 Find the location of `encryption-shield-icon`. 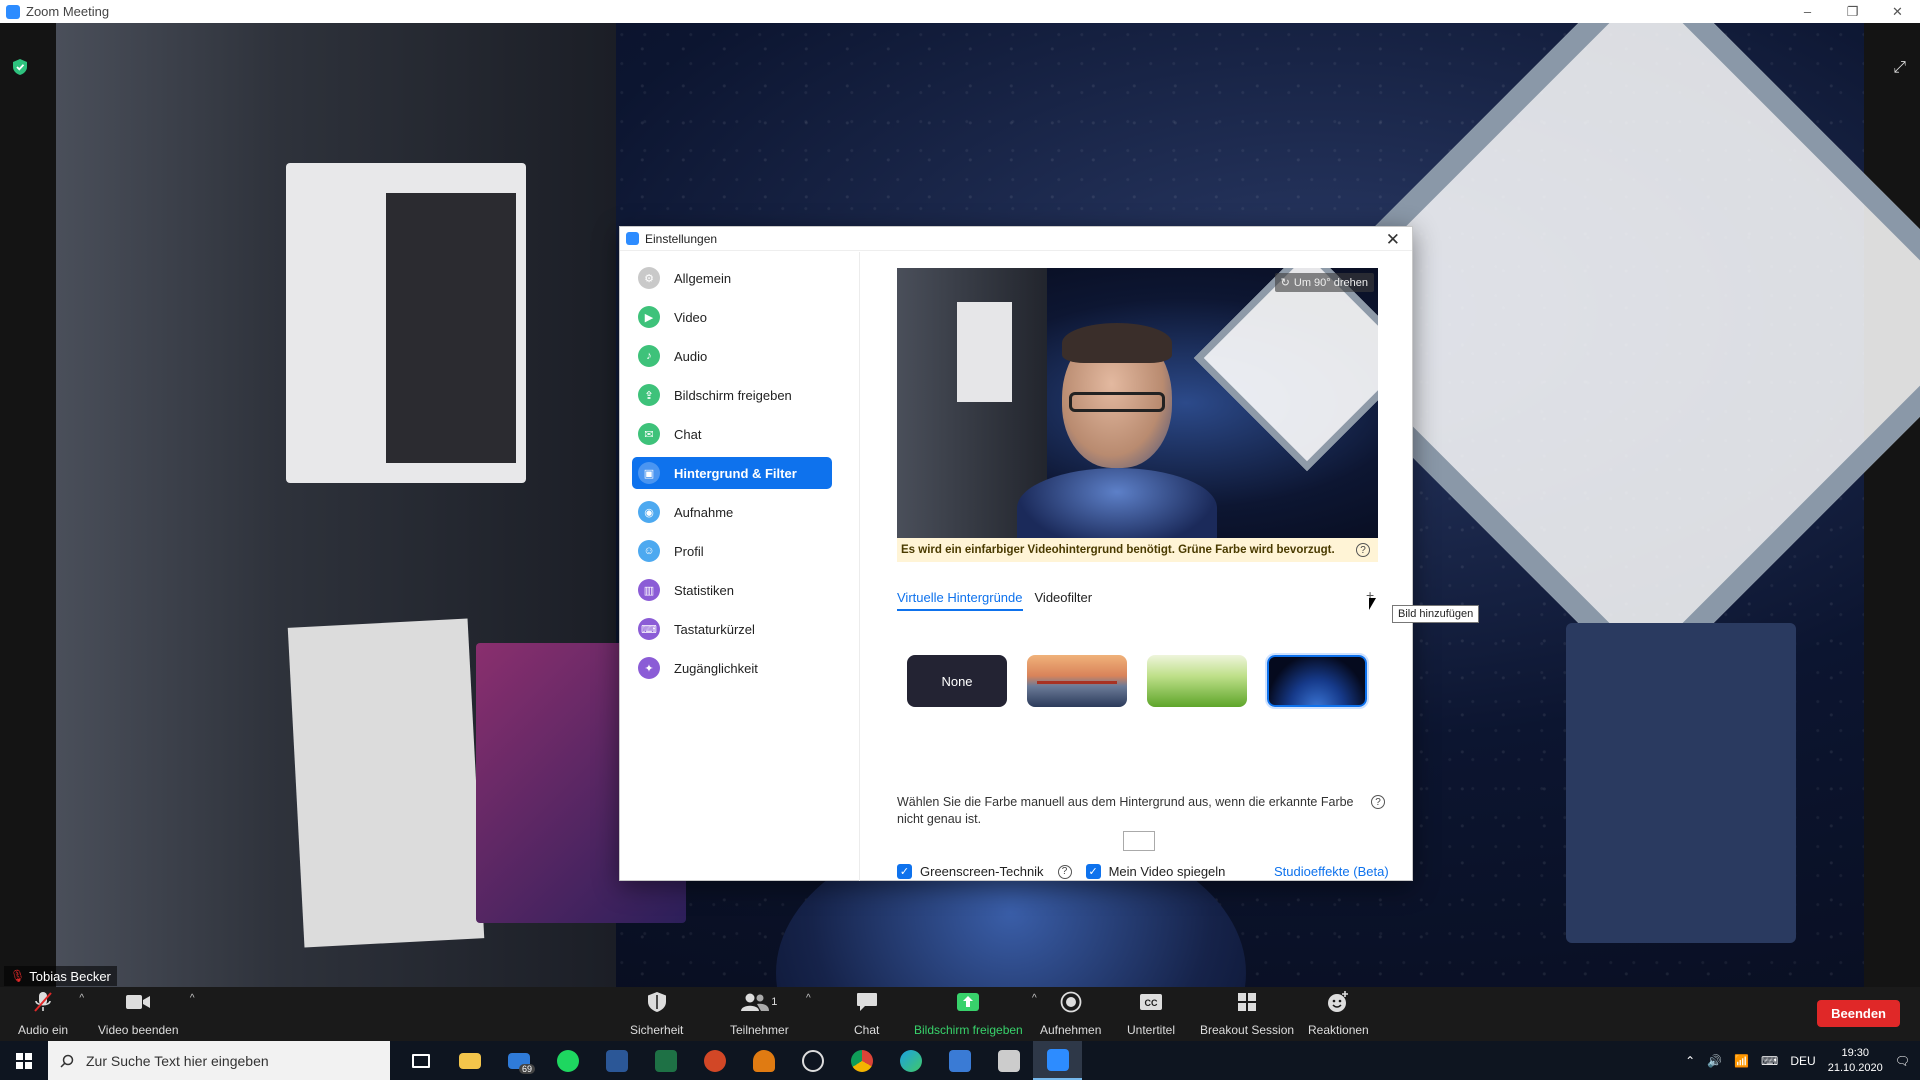

encryption-shield-icon is located at coordinates (20, 67).